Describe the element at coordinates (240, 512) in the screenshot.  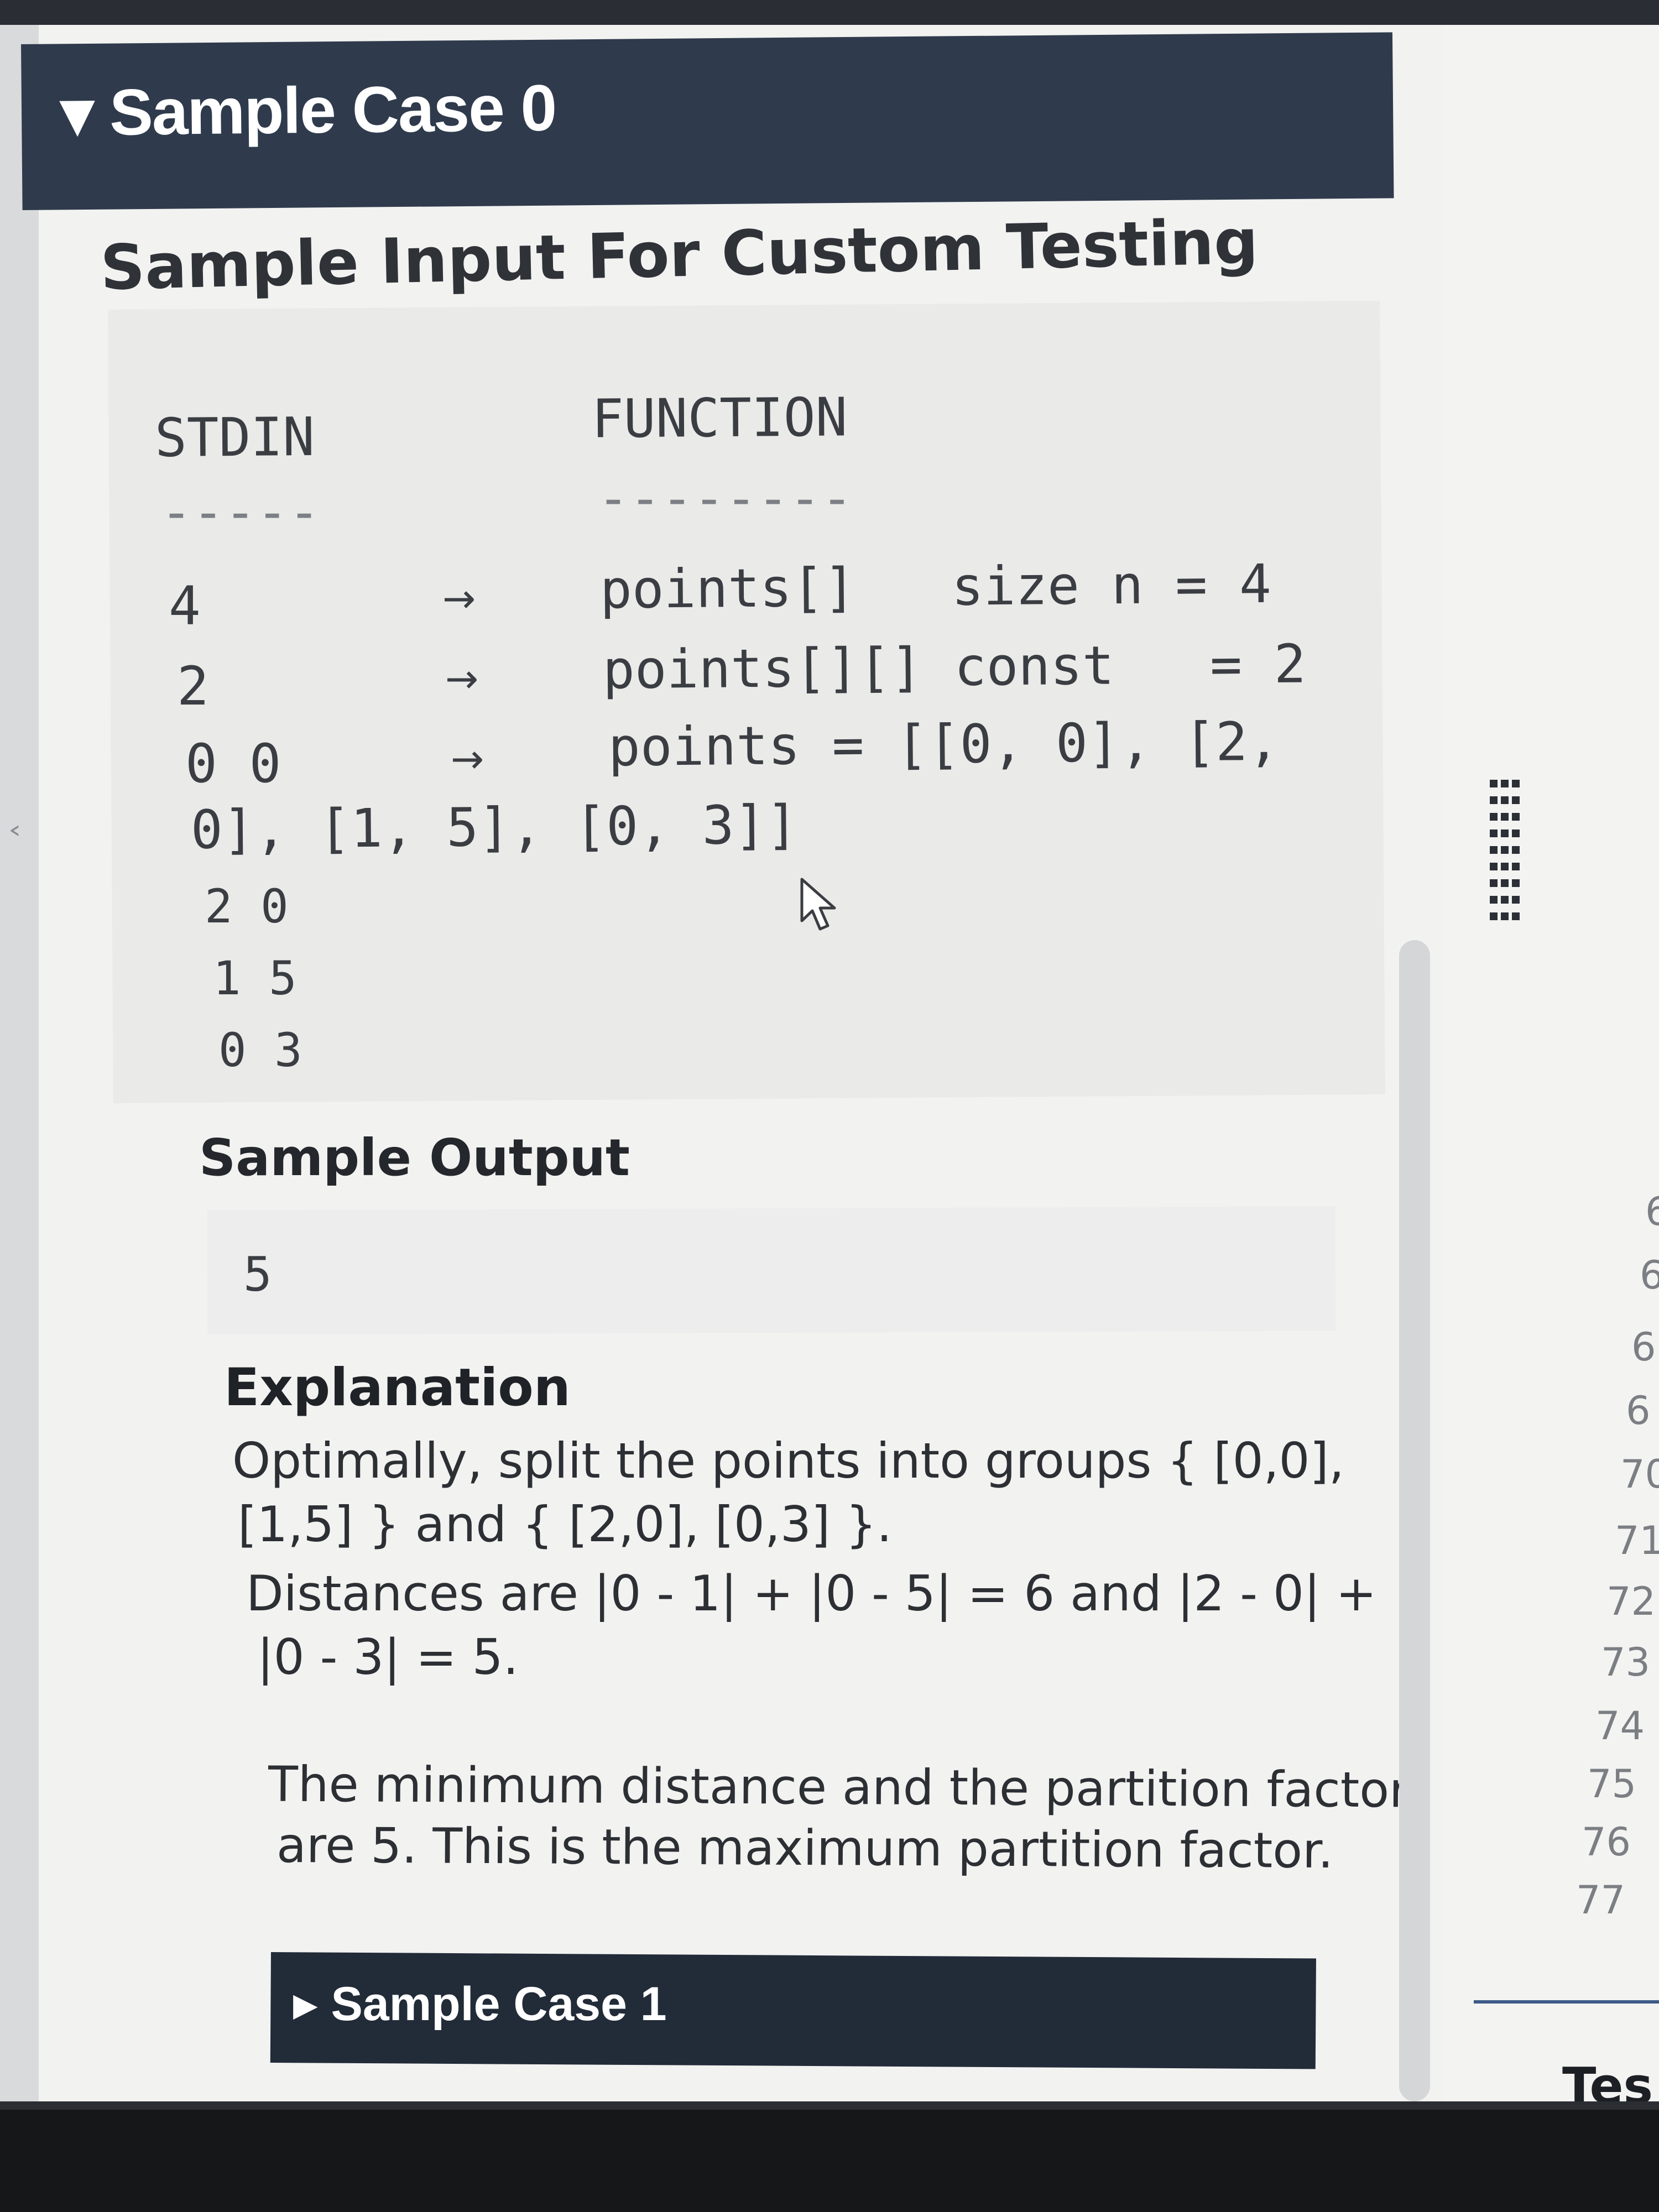
I see `stdin-rule: -----` at that location.